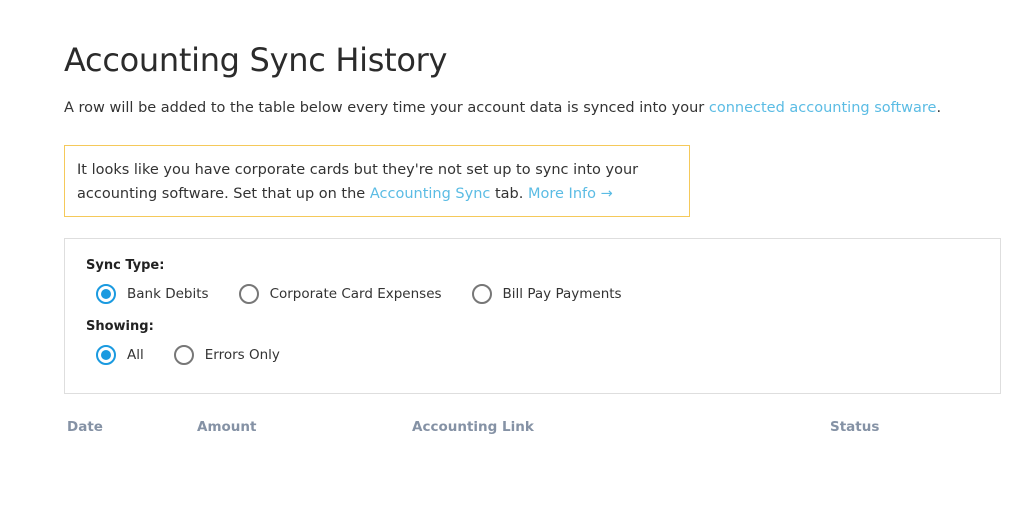 The height and width of the screenshot is (514, 1021). I want to click on sync-type-option-corporate-card-expenses: Corporate Card Expenses, so click(340, 294).